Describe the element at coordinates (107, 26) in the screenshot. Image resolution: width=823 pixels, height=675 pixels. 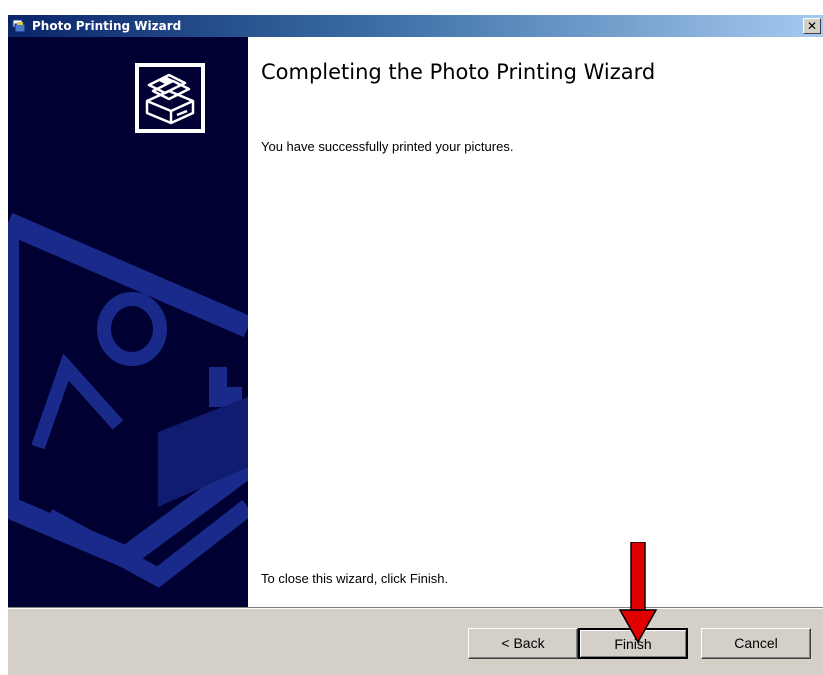
I see `window-title: Photo Printing Wizard` at that location.